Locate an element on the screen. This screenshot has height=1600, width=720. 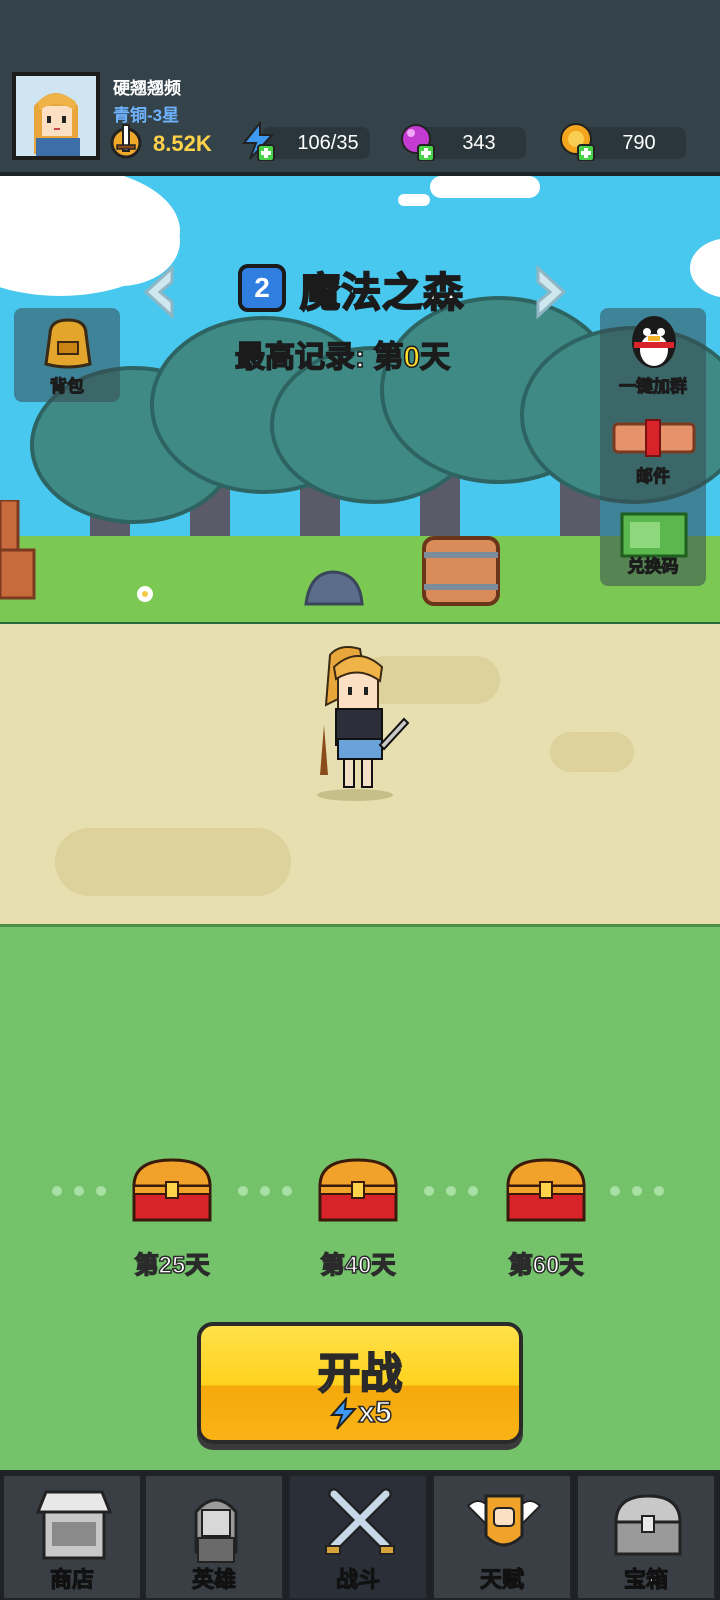
flower-icon is located at coordinates (145, 594).